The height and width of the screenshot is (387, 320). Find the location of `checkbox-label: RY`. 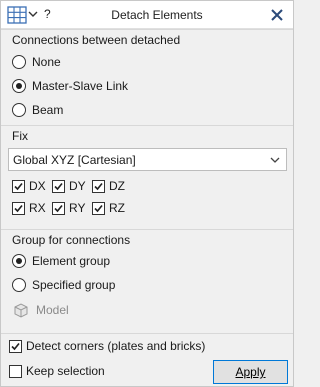

checkbox-label: RY is located at coordinates (77, 208).